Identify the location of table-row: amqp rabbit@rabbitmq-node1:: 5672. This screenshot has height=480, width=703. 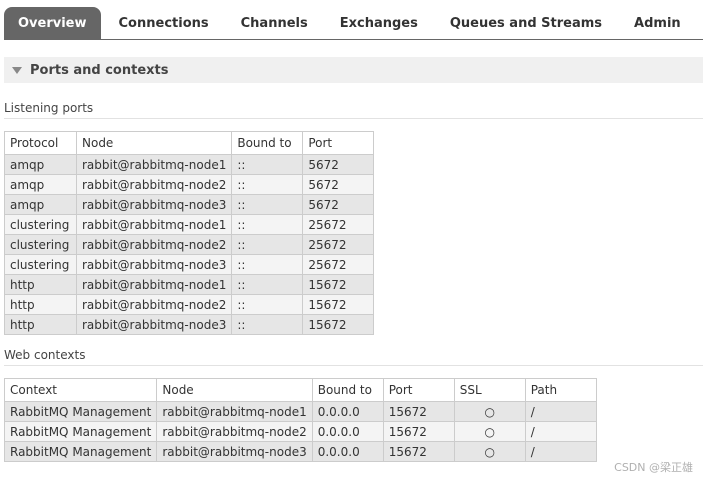
(189, 164).